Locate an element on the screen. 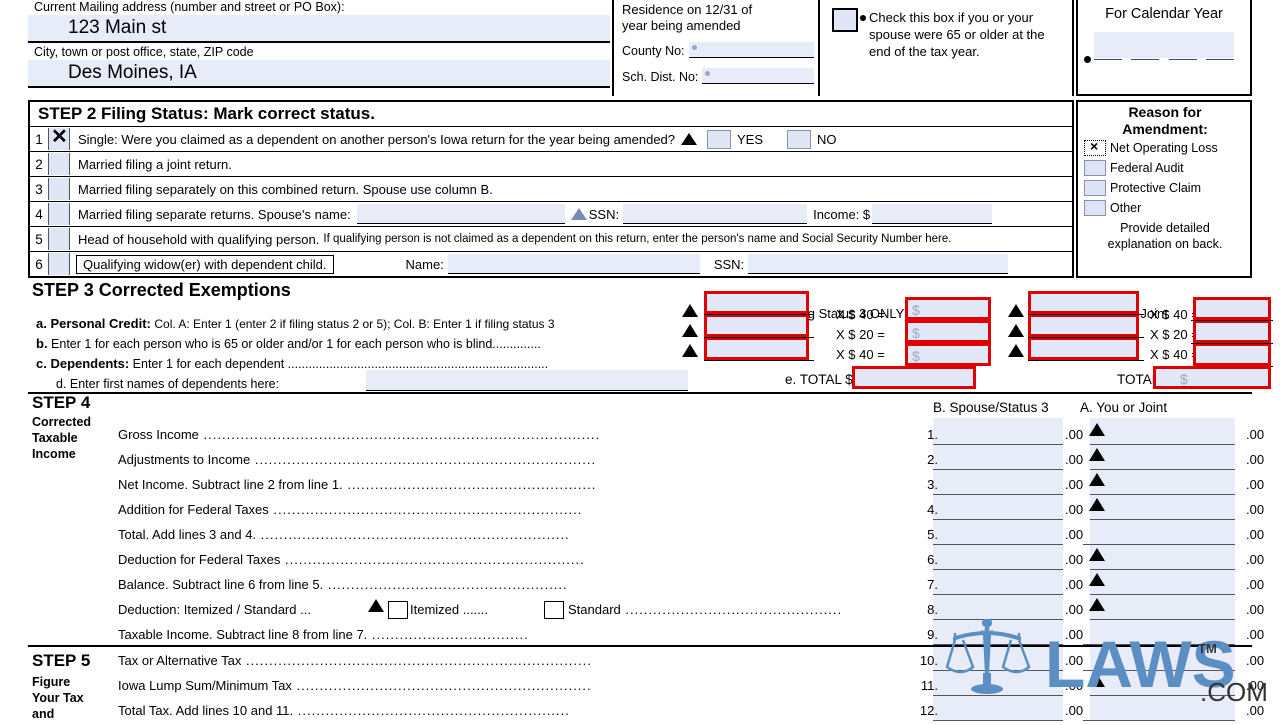 The width and height of the screenshot is (1280, 725). check-x-icon: ✕ is located at coordinates (59, 137).